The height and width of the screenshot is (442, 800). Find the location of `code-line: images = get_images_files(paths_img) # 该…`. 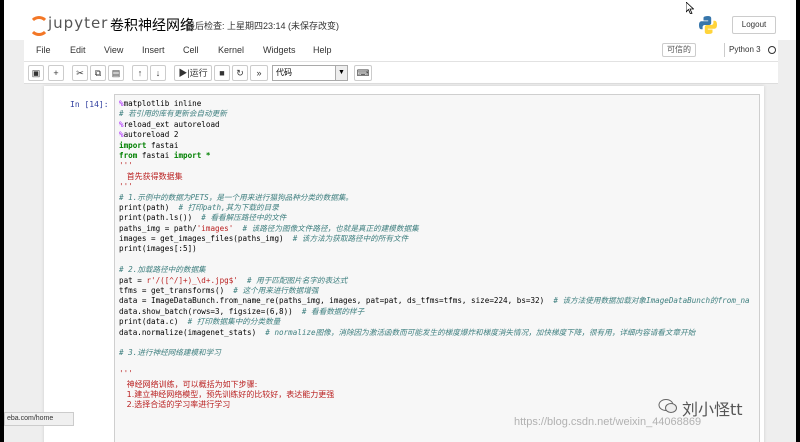

code-line: images = get_images_files(paths_img) # 该… is located at coordinates (264, 239).